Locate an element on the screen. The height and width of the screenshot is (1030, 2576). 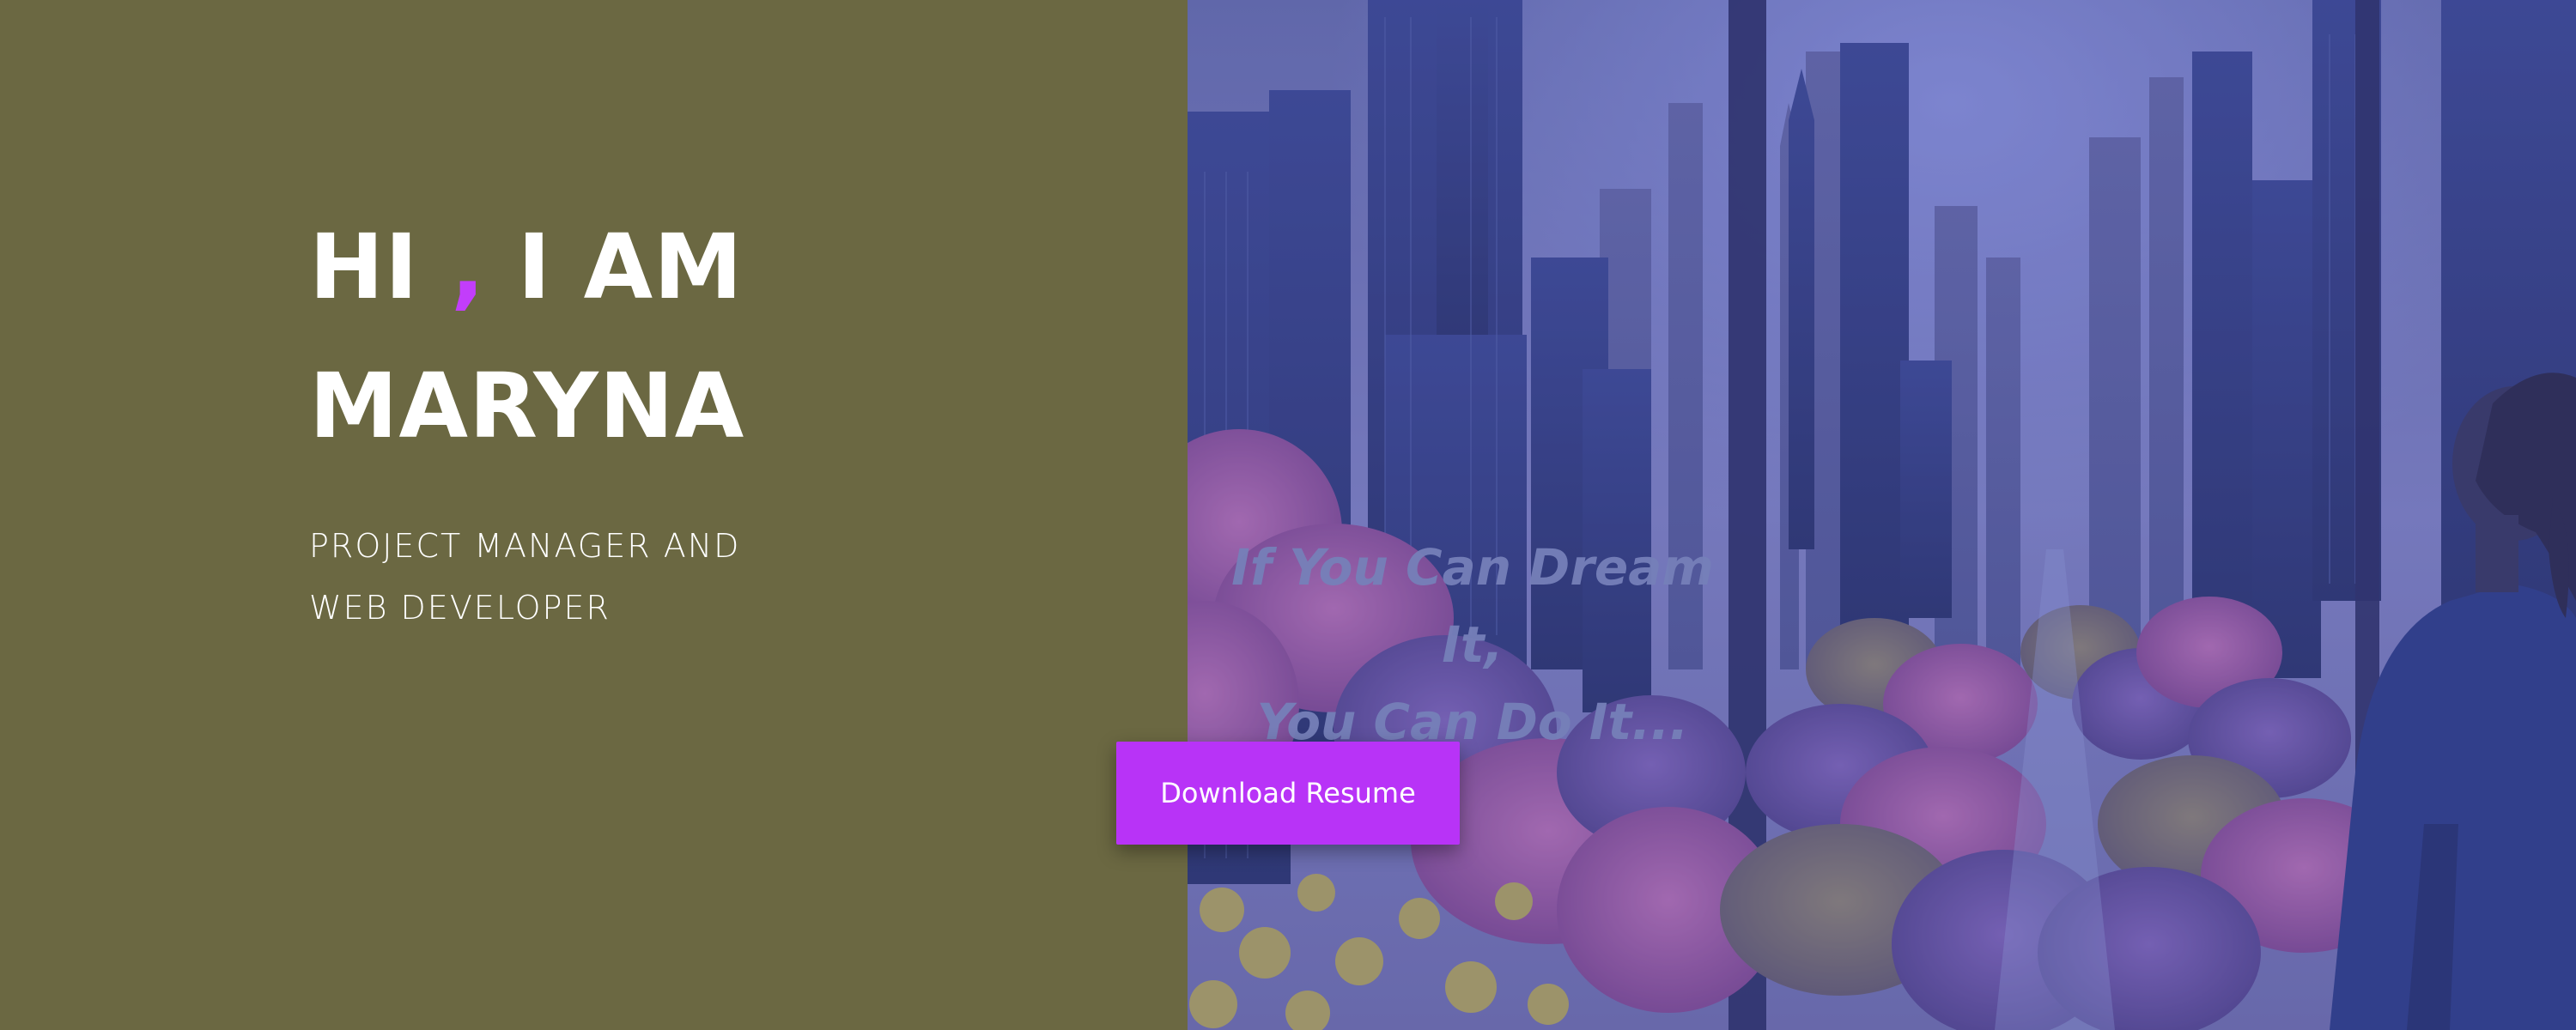
quote-line-1: If You Can Dream It, is located at coordinates (1473, 606).